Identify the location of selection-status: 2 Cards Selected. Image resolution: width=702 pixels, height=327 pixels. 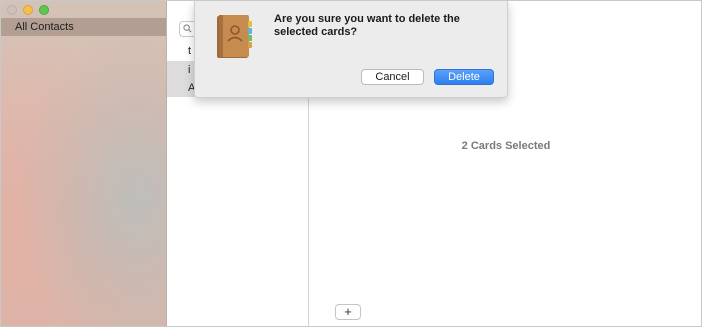
(506, 146).